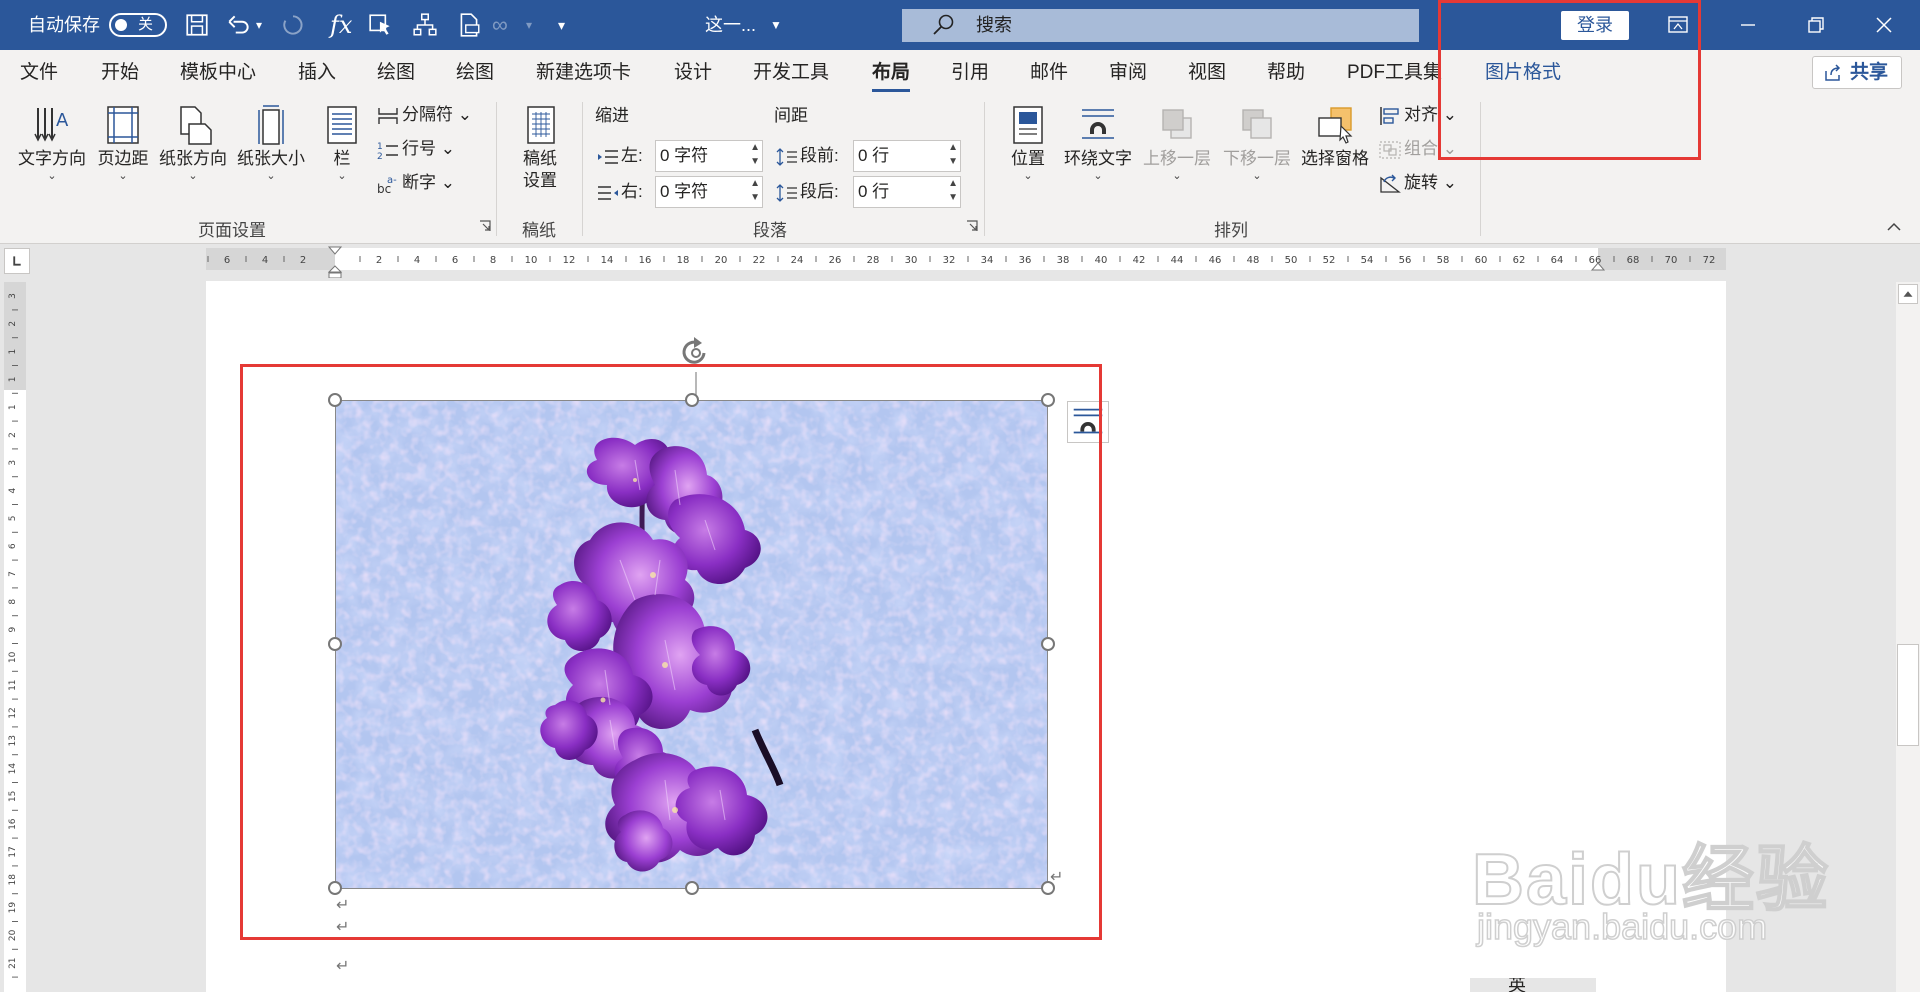 The height and width of the screenshot is (992, 1920). What do you see at coordinates (907, 156) in the screenshot?
I see `spacing-before-input: 0 行 ▲ ▼` at bounding box center [907, 156].